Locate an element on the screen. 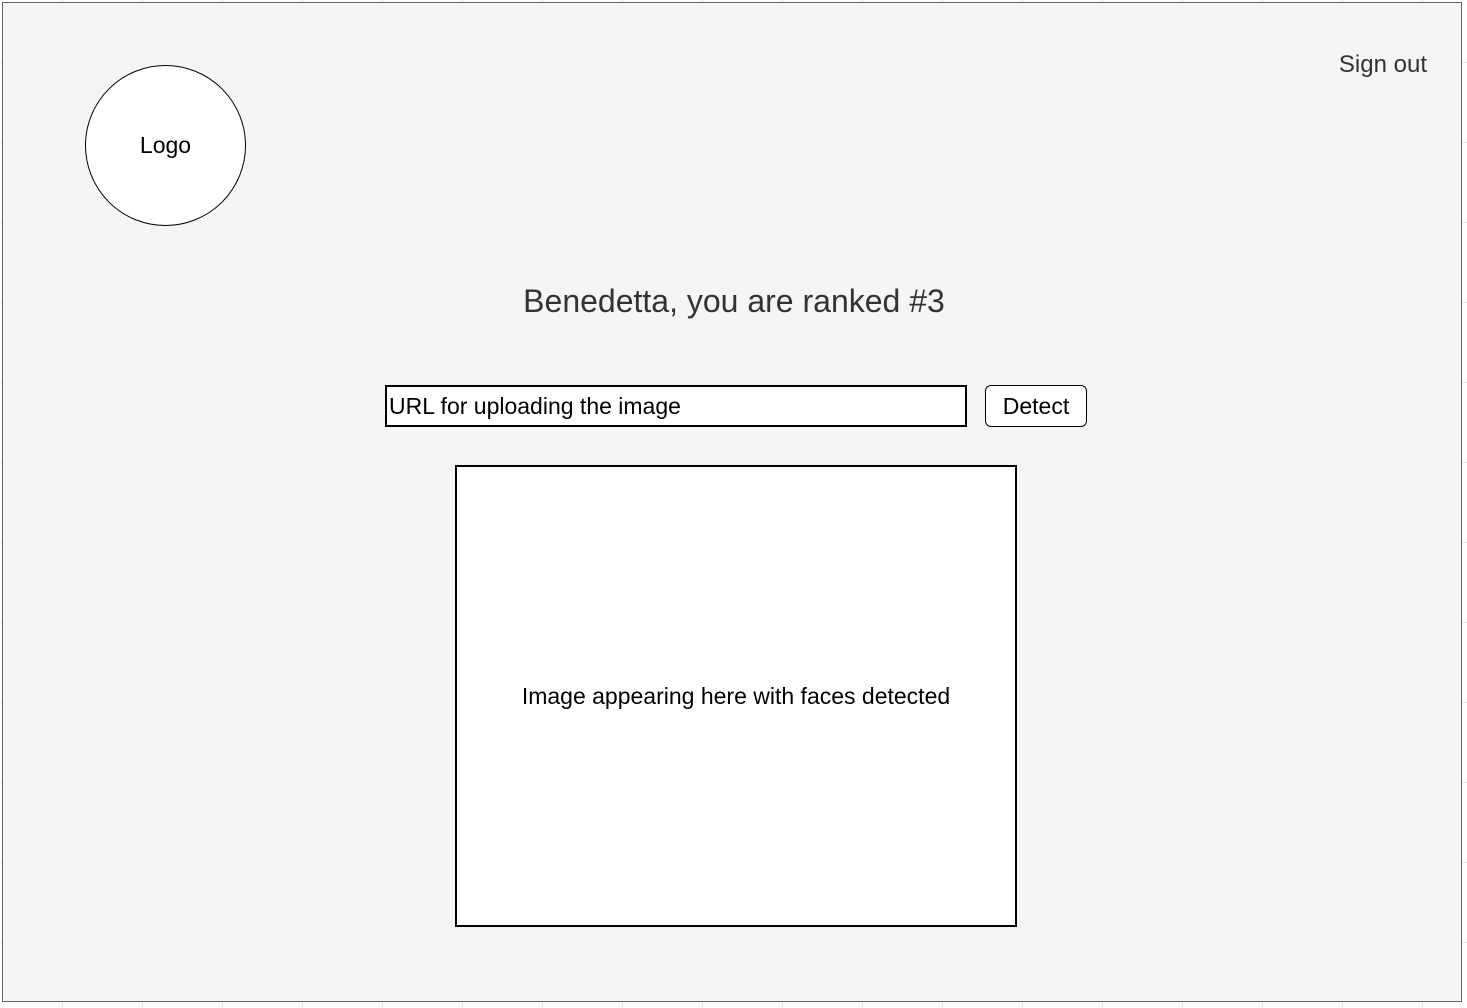 This screenshot has height=1008, width=1467. logo-label: Logo is located at coordinates (165, 145).